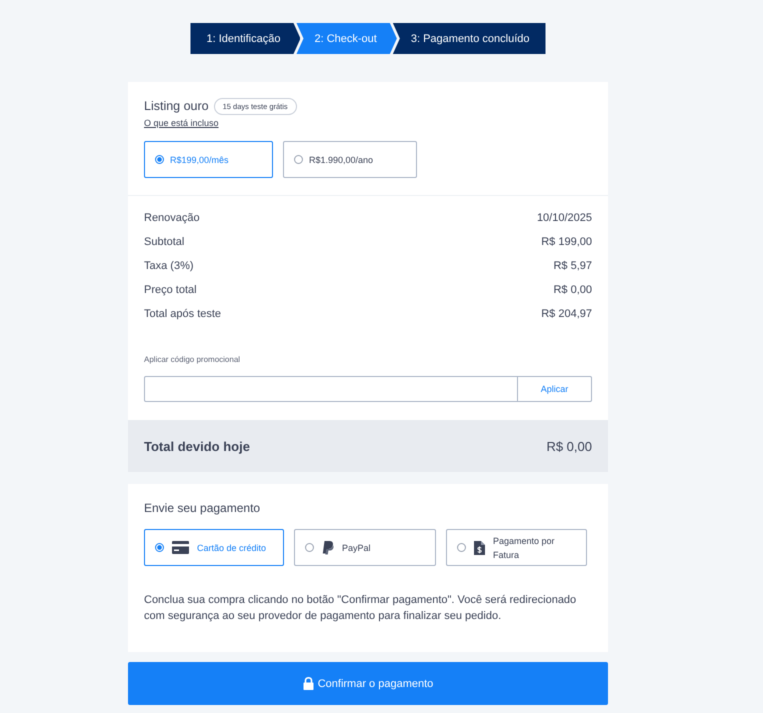 The width and height of the screenshot is (763, 713). I want to click on plan-option: R$199,00/mês, so click(208, 159).